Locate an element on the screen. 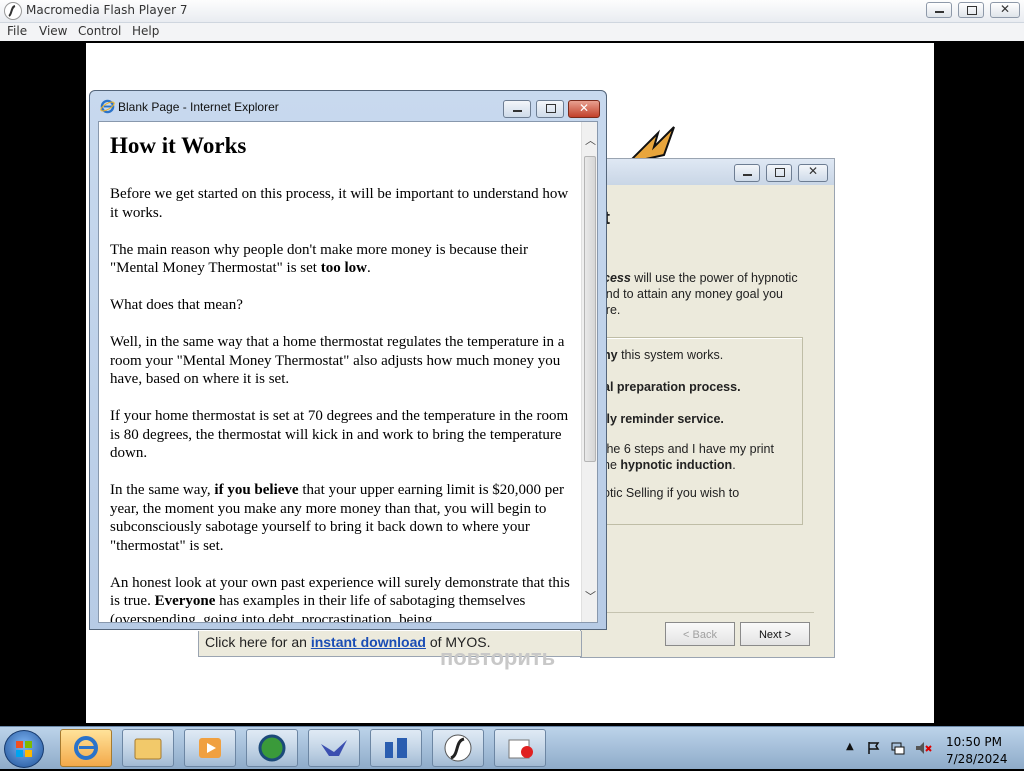 The width and height of the screenshot is (1024, 771). menu-file: File is located at coordinates (17, 31).